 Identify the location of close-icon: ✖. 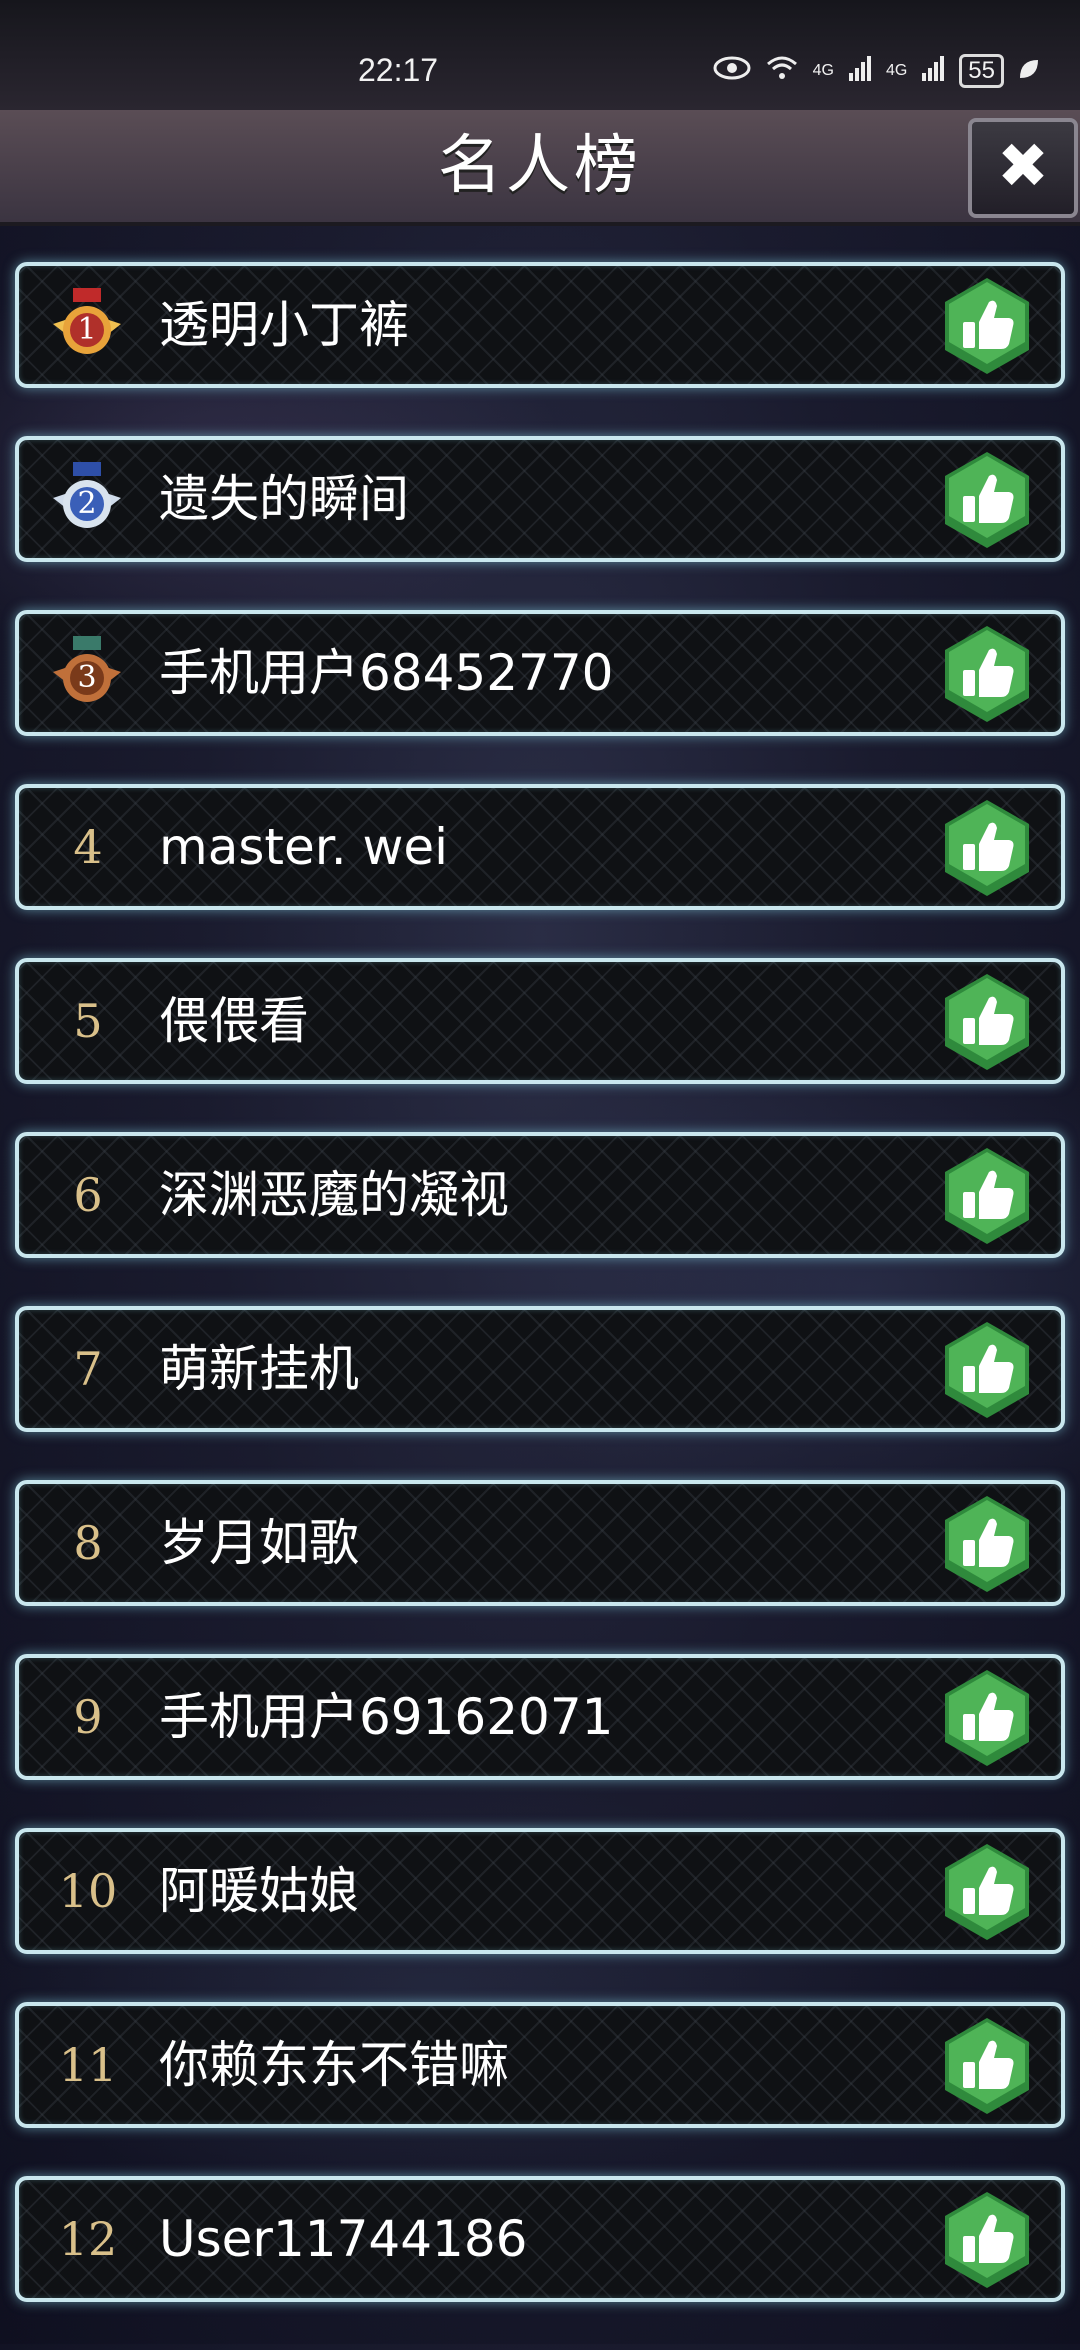
(1023, 165).